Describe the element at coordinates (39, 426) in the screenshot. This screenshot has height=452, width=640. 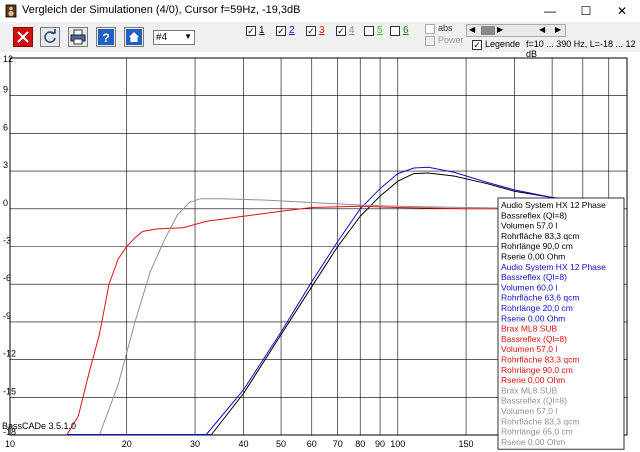
I see `watermark-label: BassCADe 3.5.1.0` at that location.